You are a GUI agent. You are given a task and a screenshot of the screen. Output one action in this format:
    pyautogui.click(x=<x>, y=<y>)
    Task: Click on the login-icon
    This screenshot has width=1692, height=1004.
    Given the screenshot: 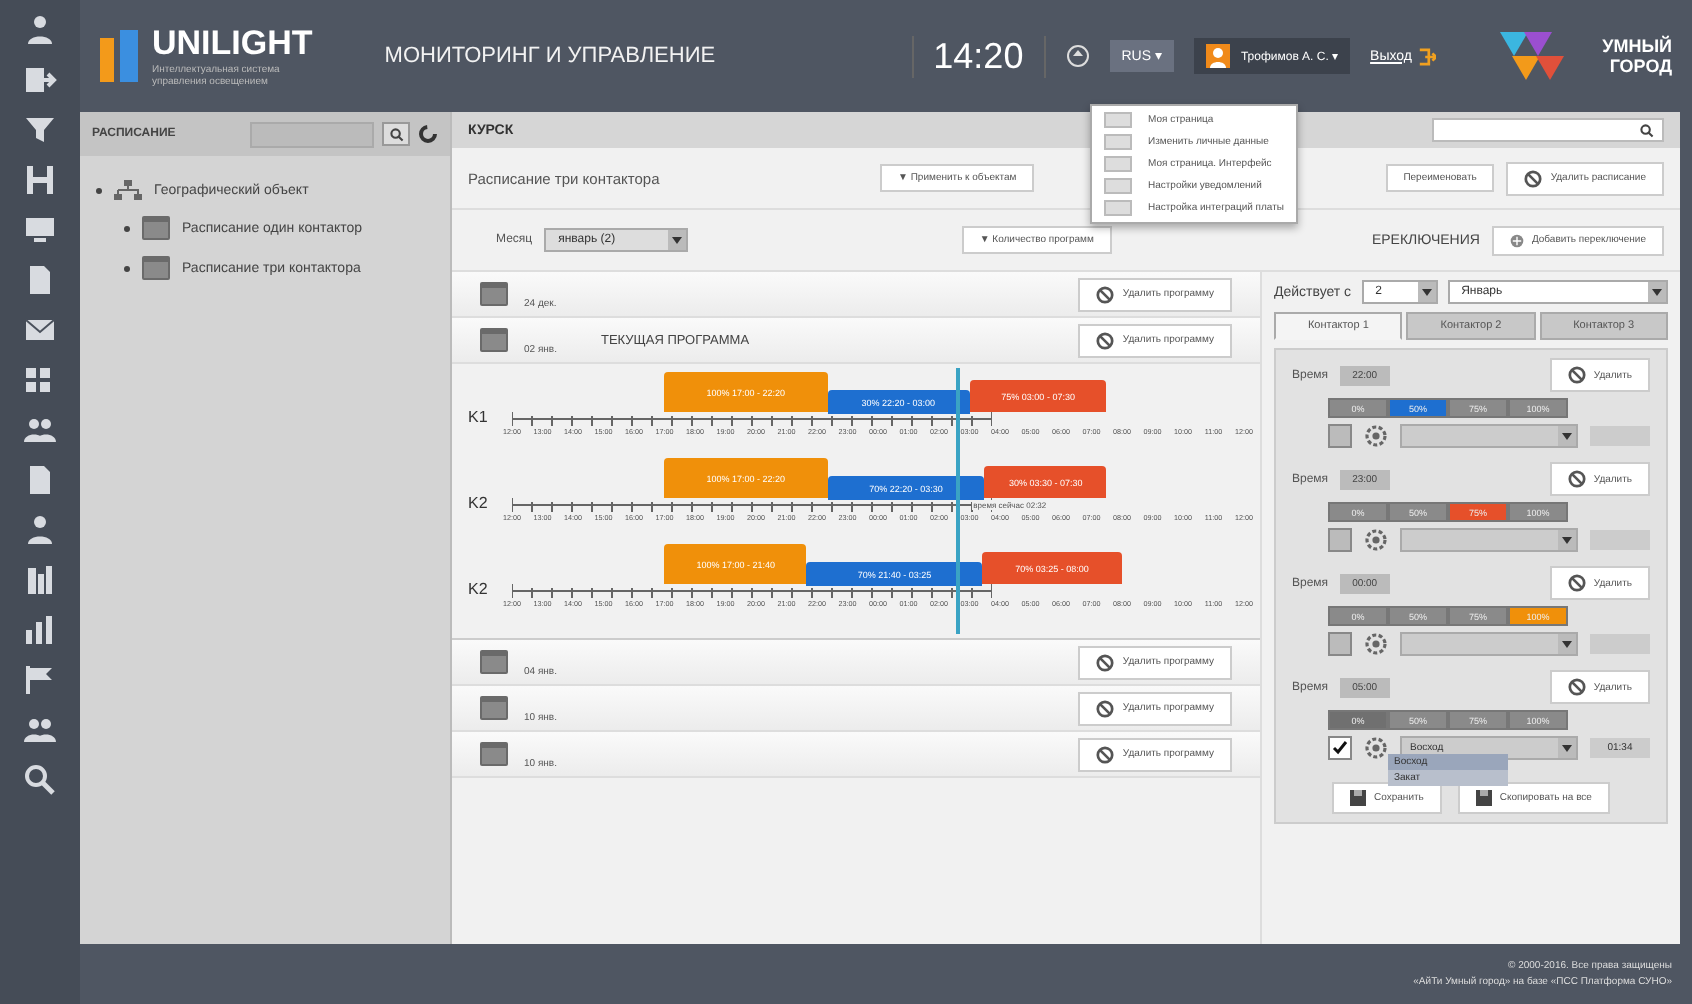 What is the action you would take?
    pyautogui.click(x=40, y=80)
    